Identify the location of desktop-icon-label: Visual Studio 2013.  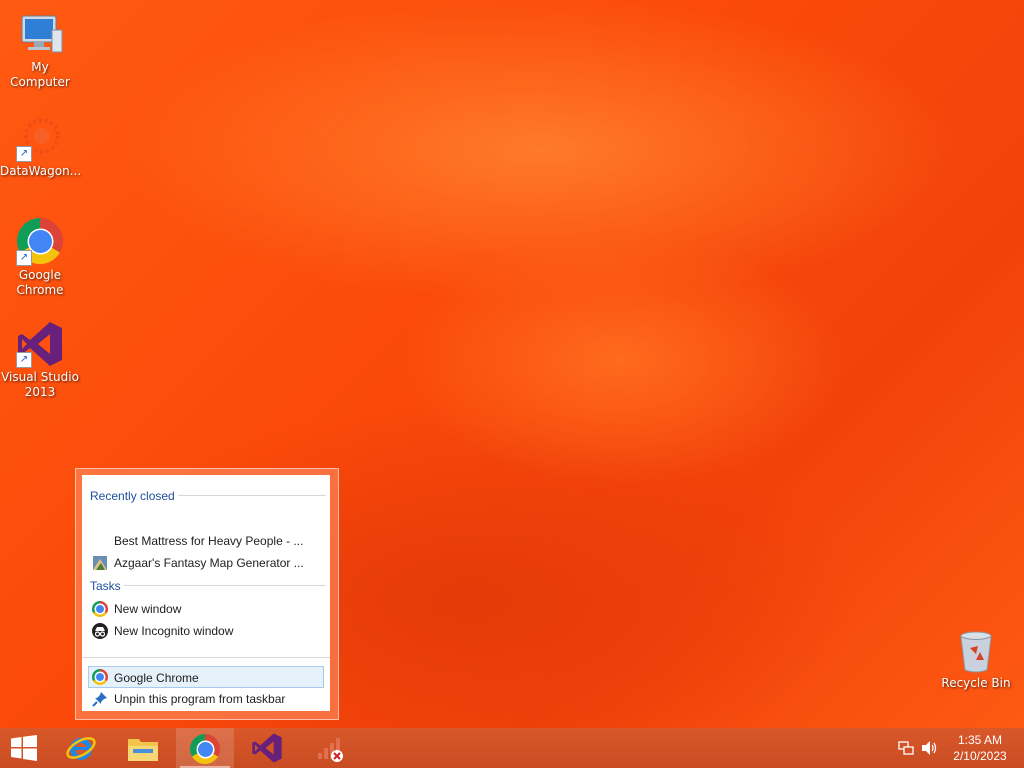
(40, 384).